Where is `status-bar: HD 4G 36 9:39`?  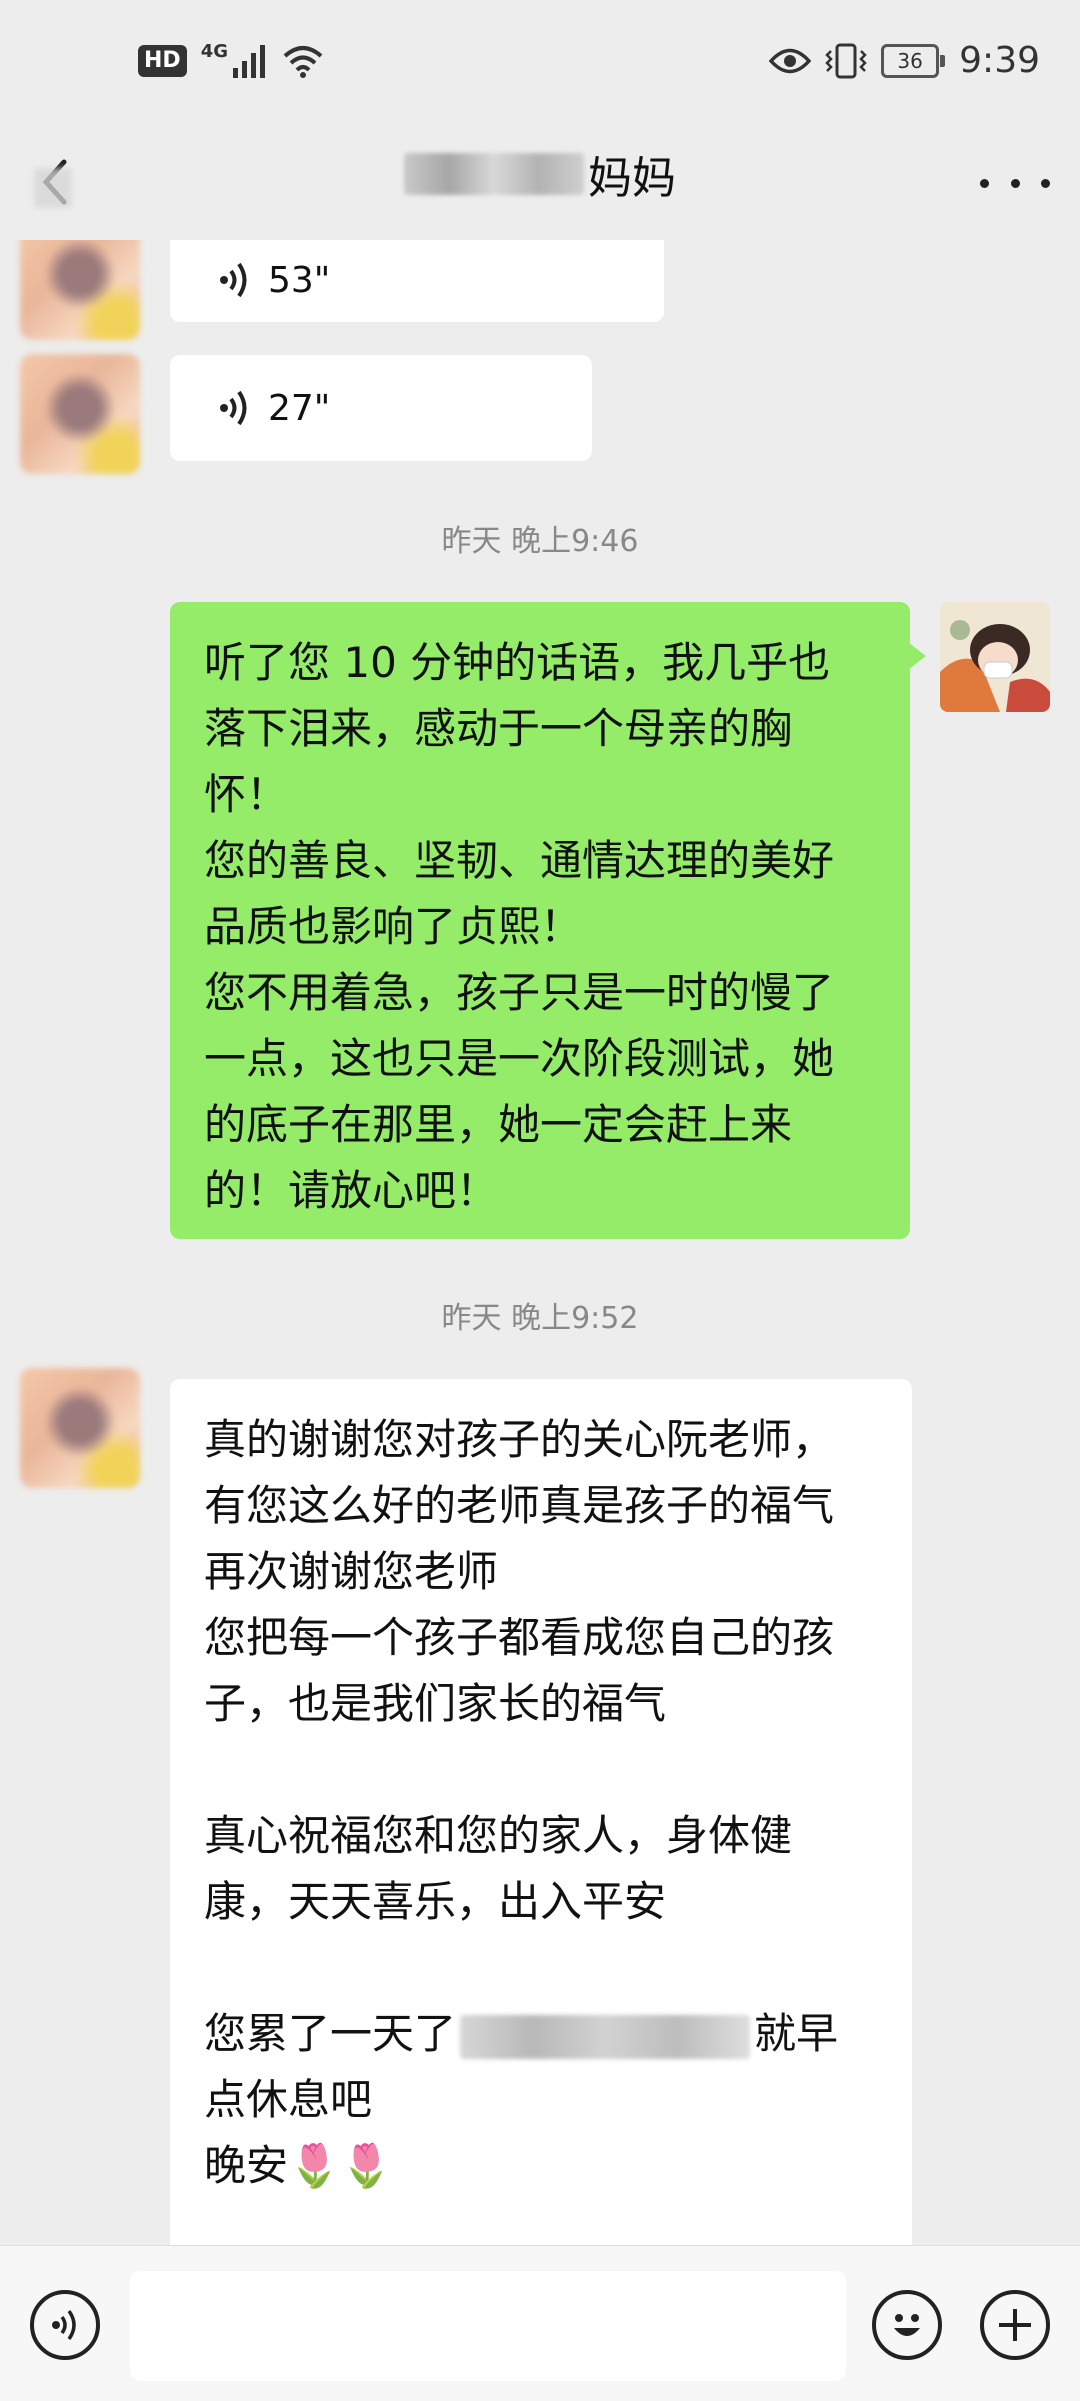
status-bar: HD 4G 36 9:39 is located at coordinates (540, 65).